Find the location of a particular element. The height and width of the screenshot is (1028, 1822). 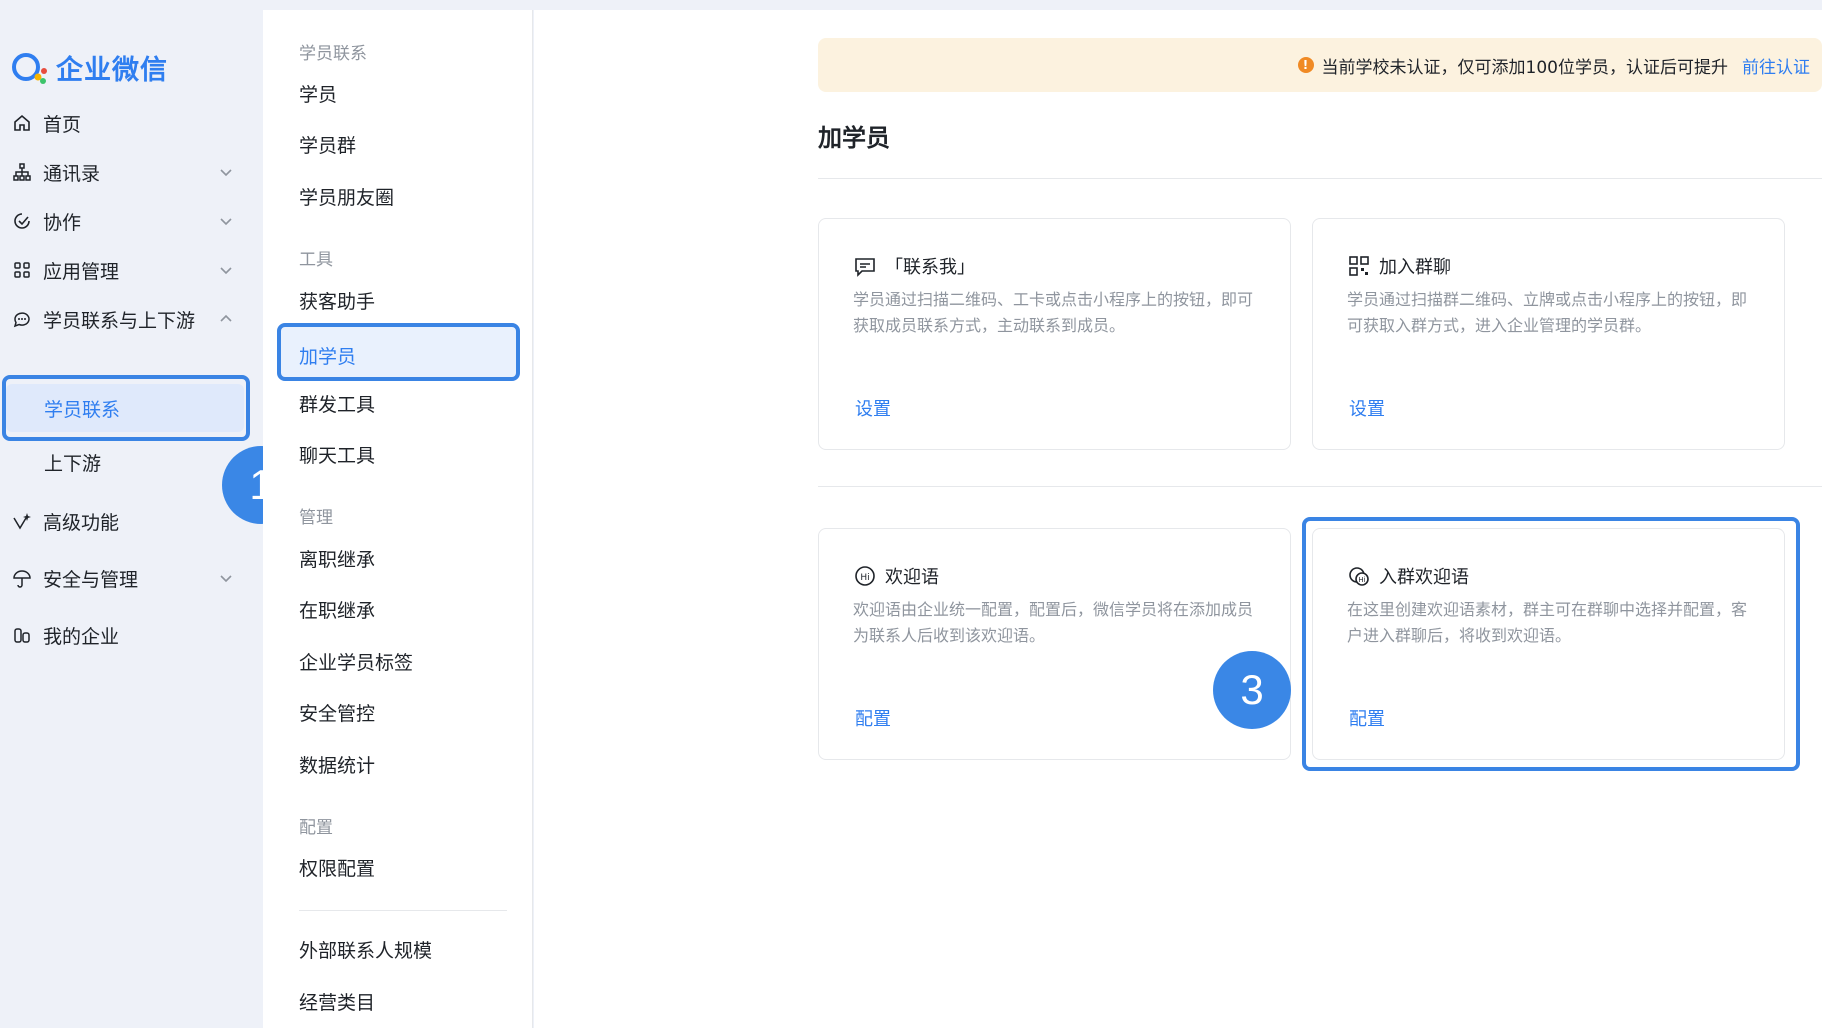

nav-advanced: 高级功能 is located at coordinates (125, 521).